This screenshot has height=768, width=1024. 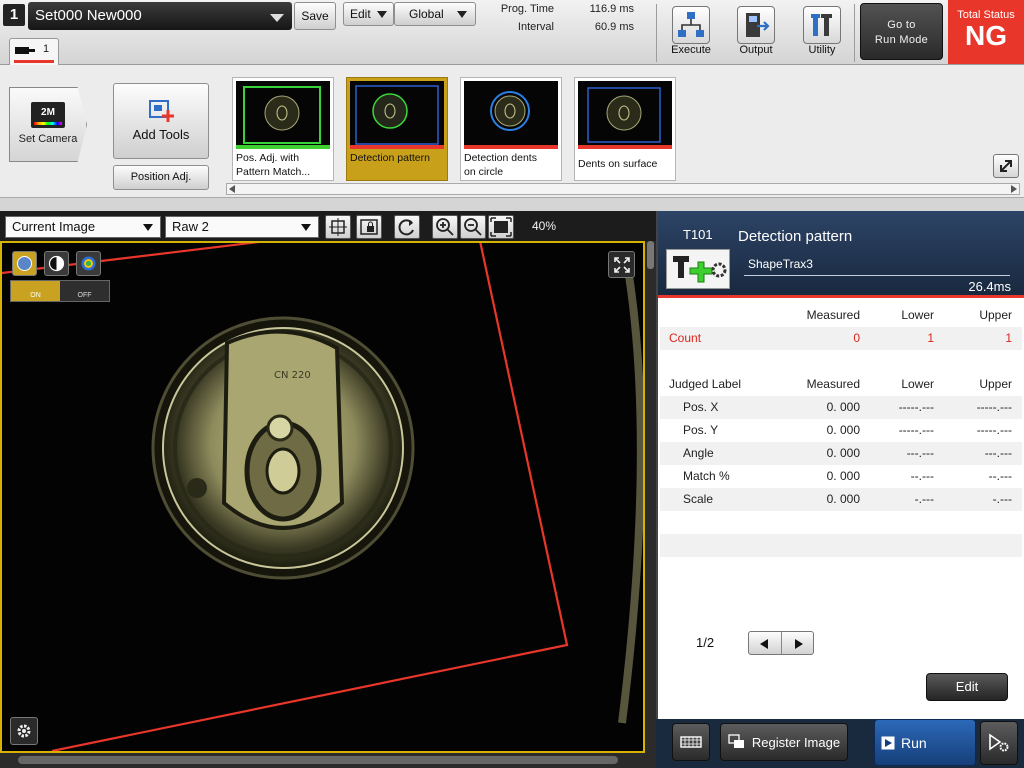 What do you see at coordinates (35, 295) in the screenshot?
I see `overlay-on-label: ON` at bounding box center [35, 295].